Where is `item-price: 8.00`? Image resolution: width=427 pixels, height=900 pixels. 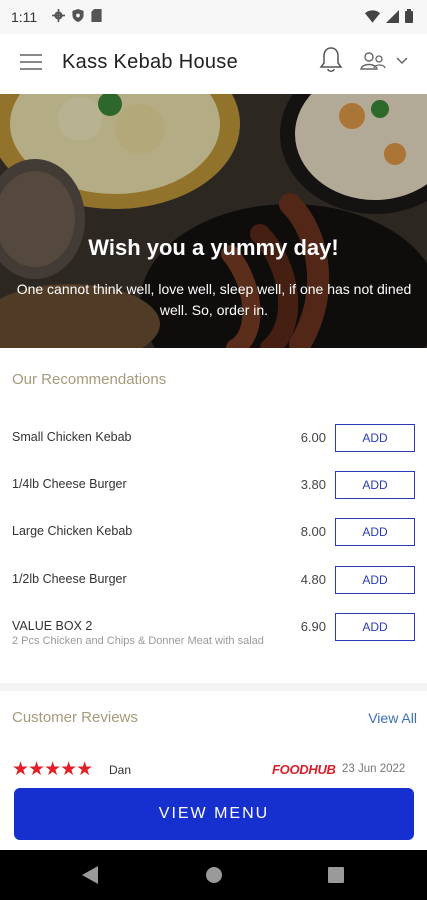 item-price: 8.00 is located at coordinates (313, 531).